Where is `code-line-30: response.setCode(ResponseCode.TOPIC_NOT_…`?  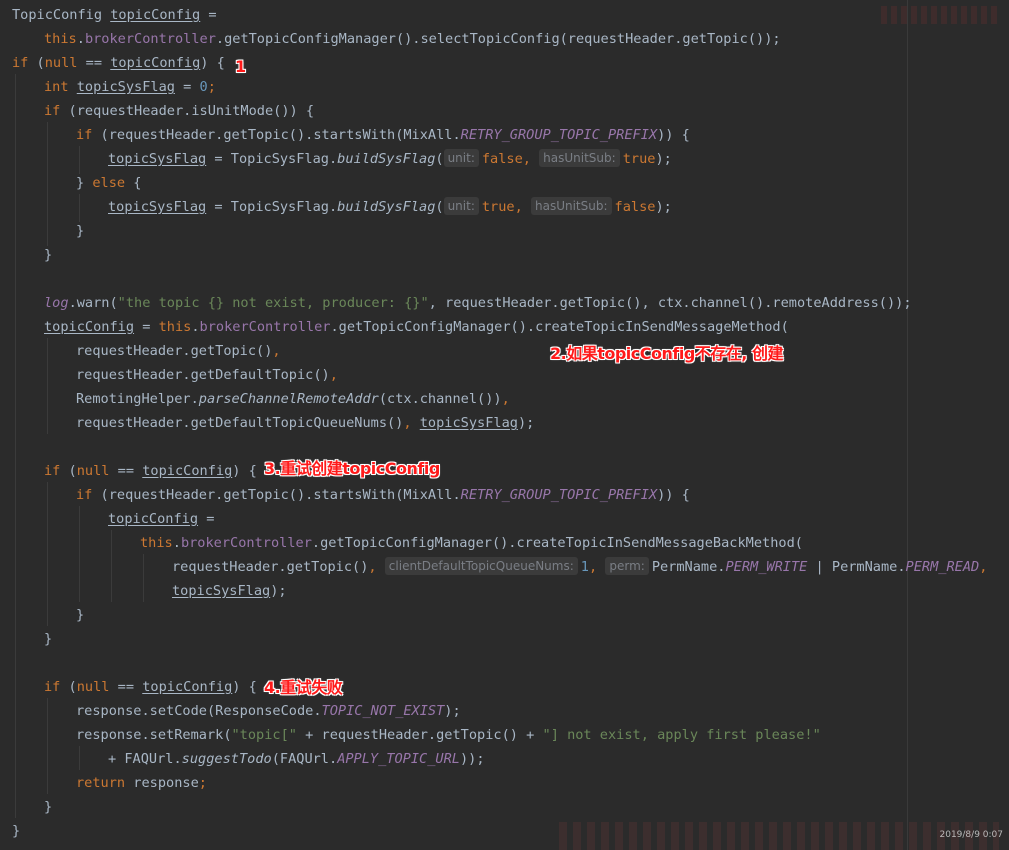 code-line-30: response.setCode(ResponseCode.TOPIC_NOT_… is located at coordinates (268, 711).